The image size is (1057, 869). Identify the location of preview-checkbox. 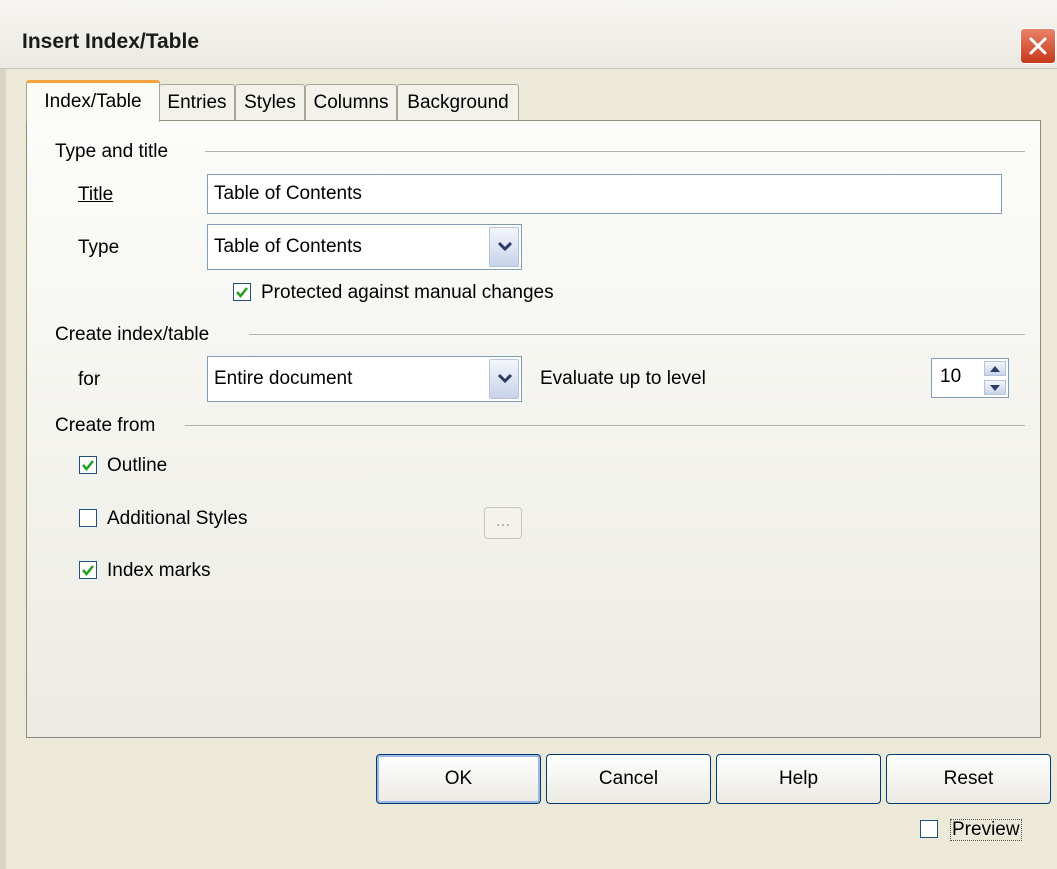
(929, 829).